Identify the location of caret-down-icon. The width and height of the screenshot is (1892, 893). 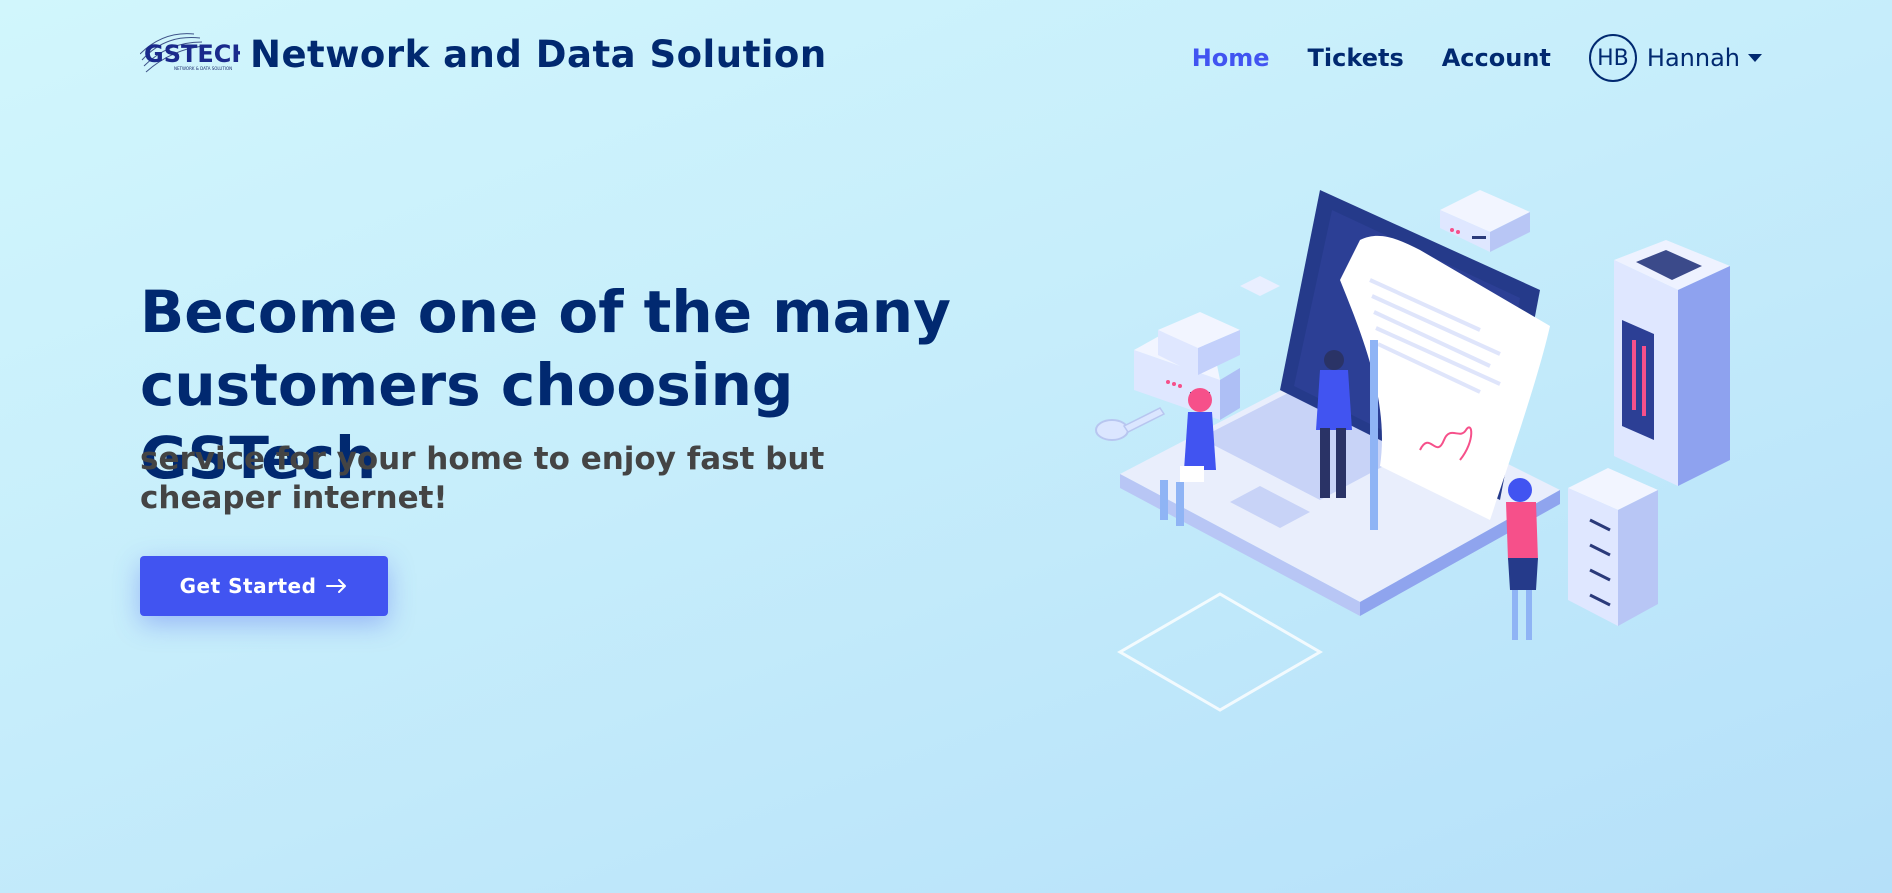
(1755, 58).